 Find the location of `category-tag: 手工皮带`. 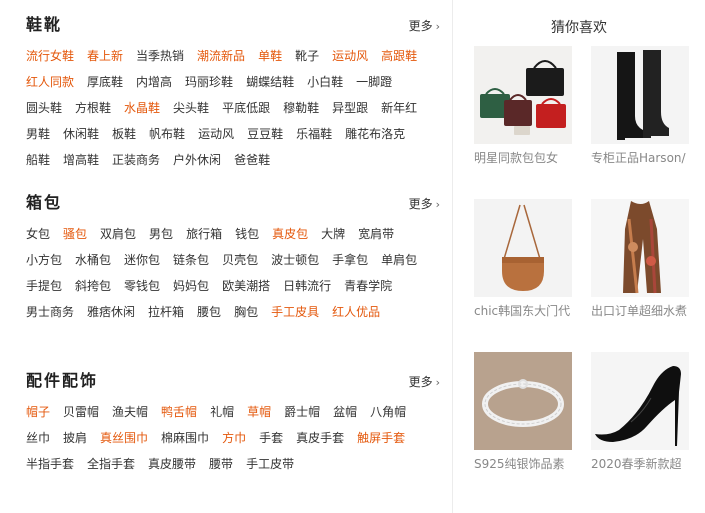

category-tag: 手工皮带 is located at coordinates (270, 464).